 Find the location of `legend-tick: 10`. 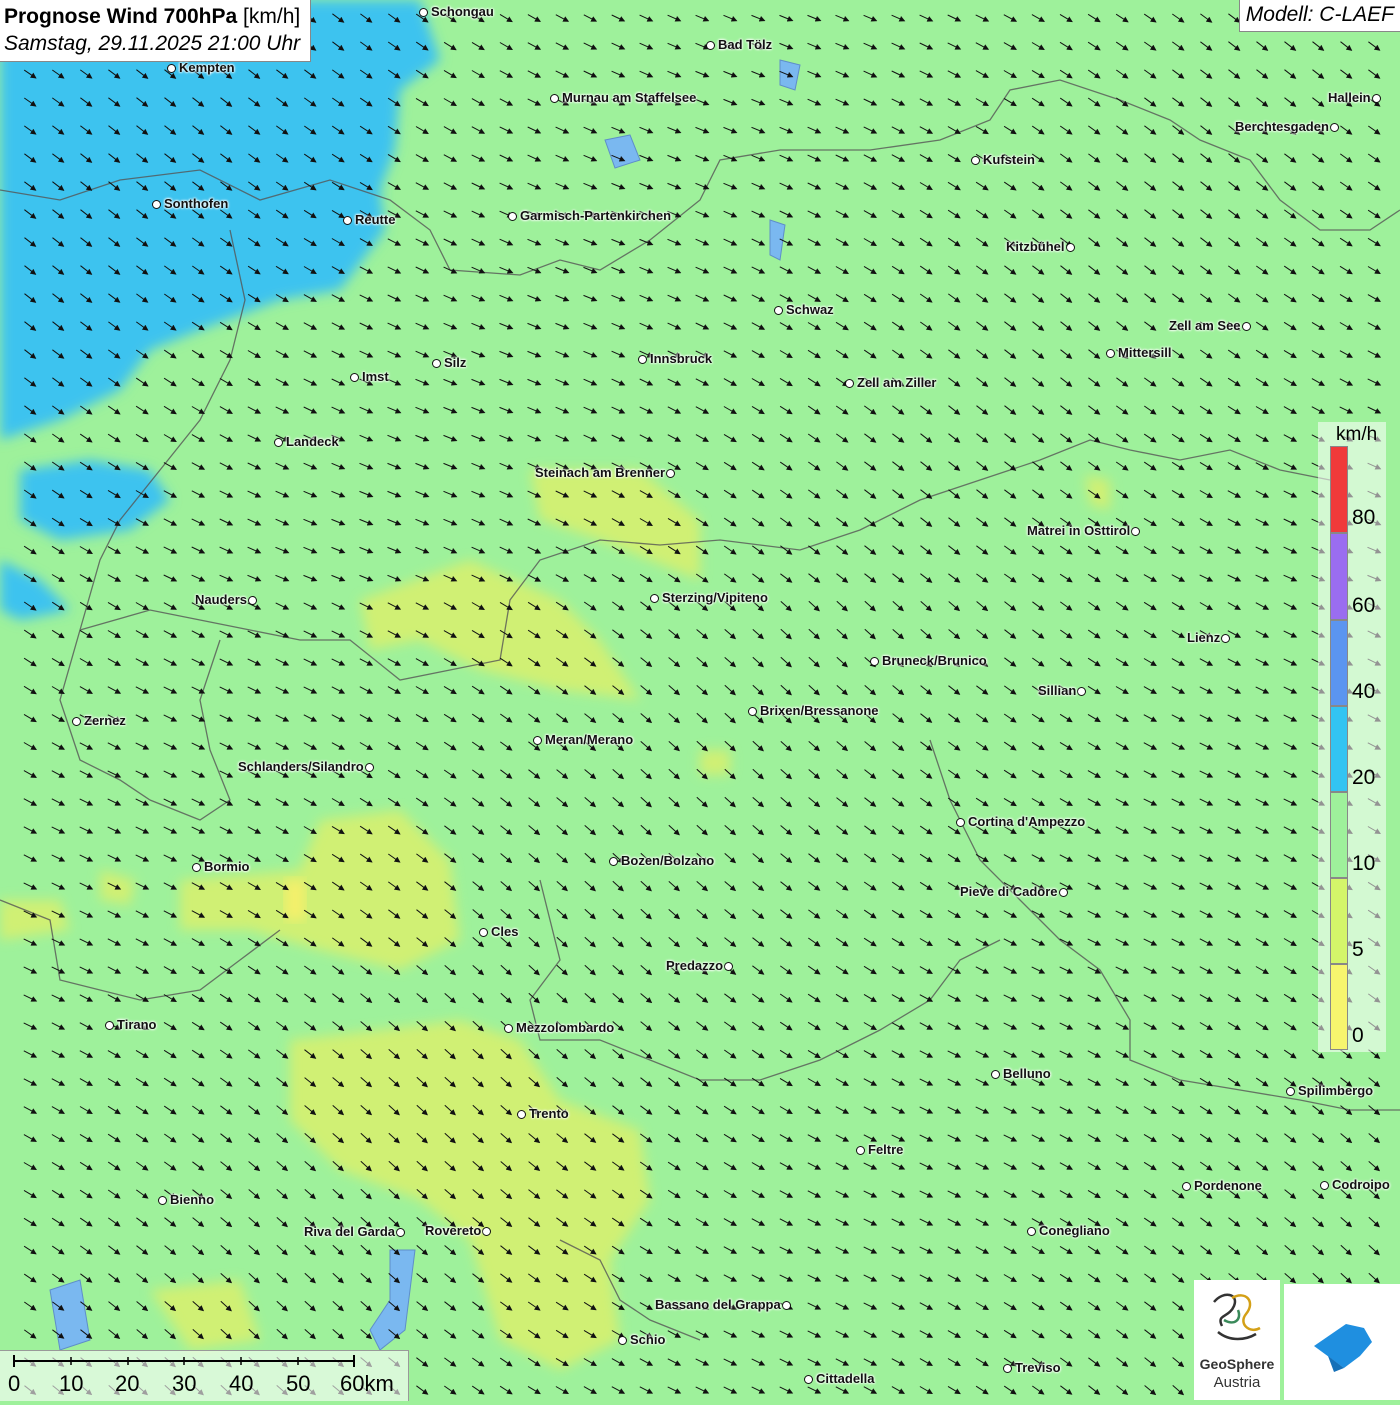

legend-tick: 10 is located at coordinates (1364, 863).